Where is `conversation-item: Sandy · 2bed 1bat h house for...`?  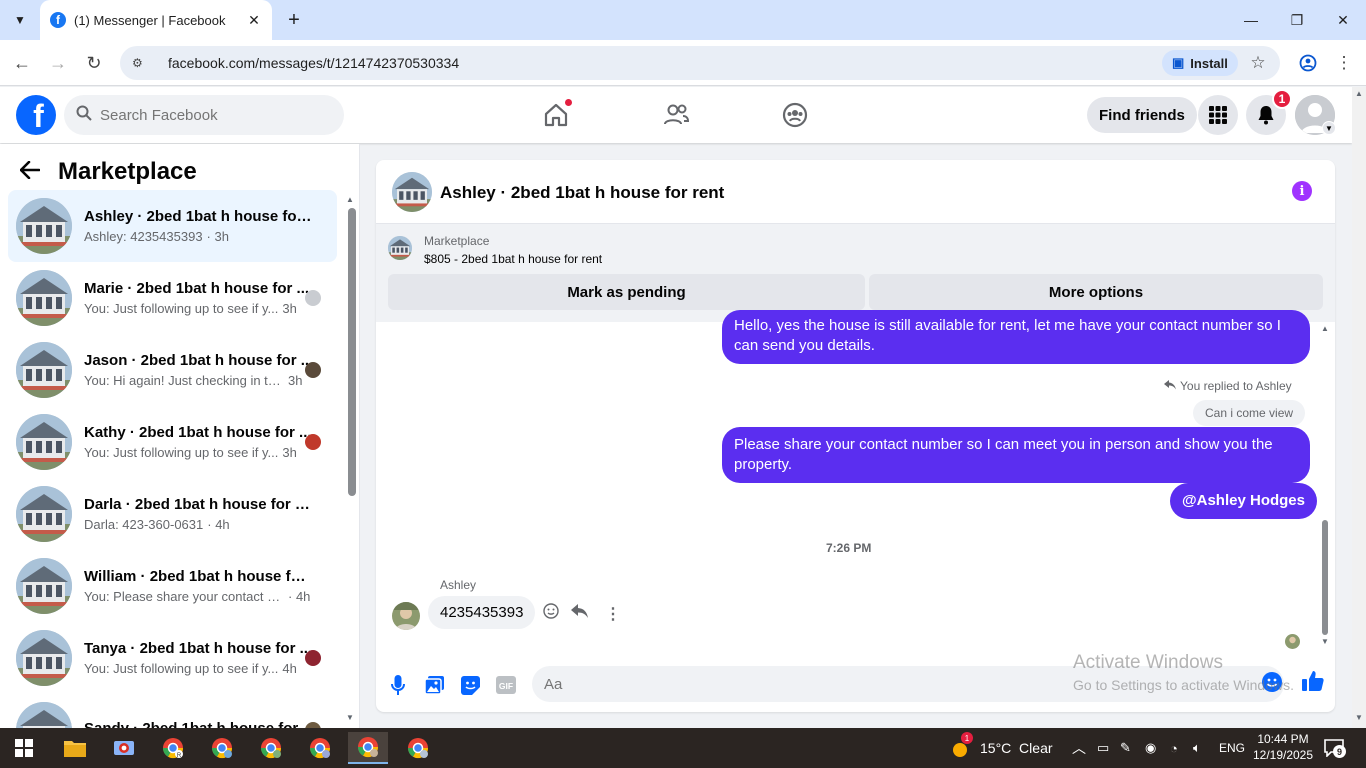
conversation-item: Sandy · 2bed 1bat h house for... is located at coordinates (172, 711).